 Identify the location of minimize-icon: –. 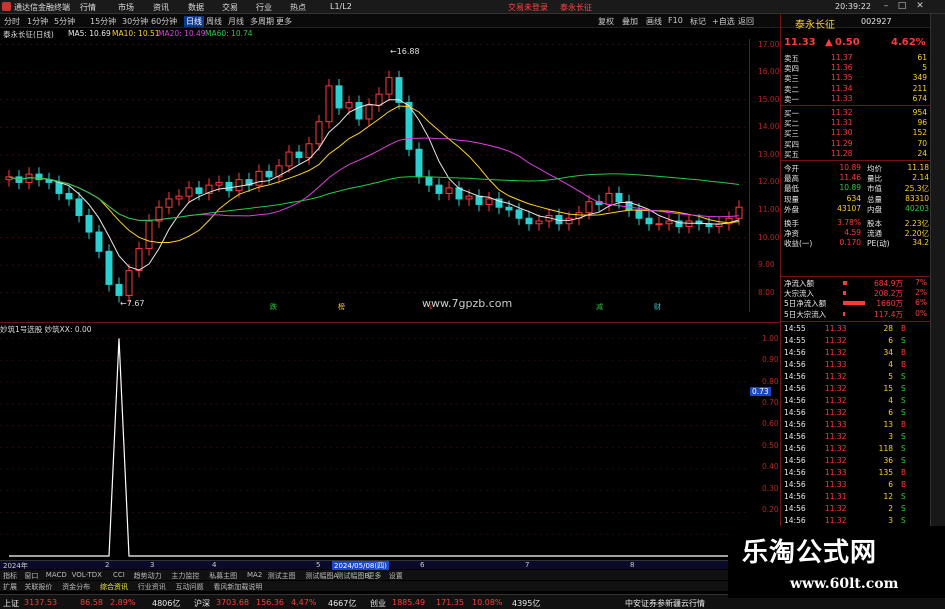
(886, 6).